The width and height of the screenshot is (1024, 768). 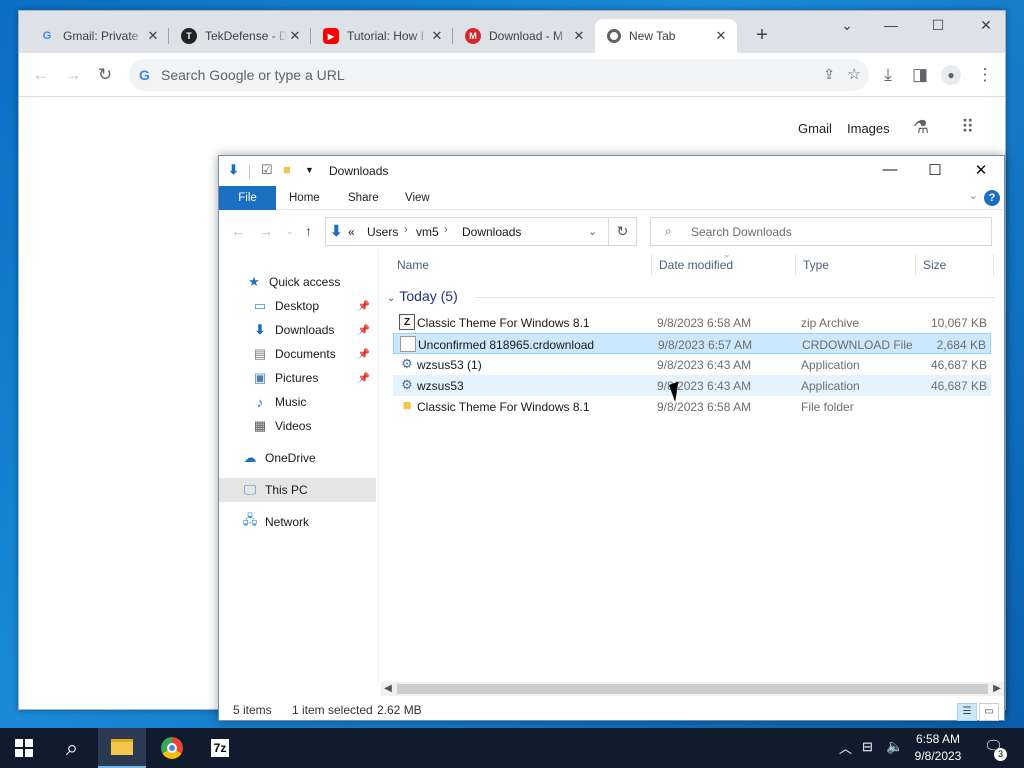 I want to click on scrollbar-thumb, so click(x=692, y=689).